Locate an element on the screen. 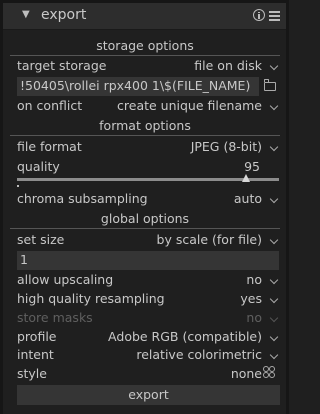  intent-combobox: intent relative colorimetric is located at coordinates (148, 355).